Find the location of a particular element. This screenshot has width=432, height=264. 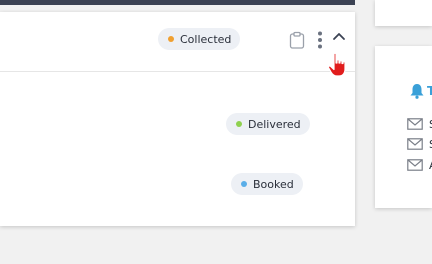

hand-pointer-cursor-icon is located at coordinates (336, 64).